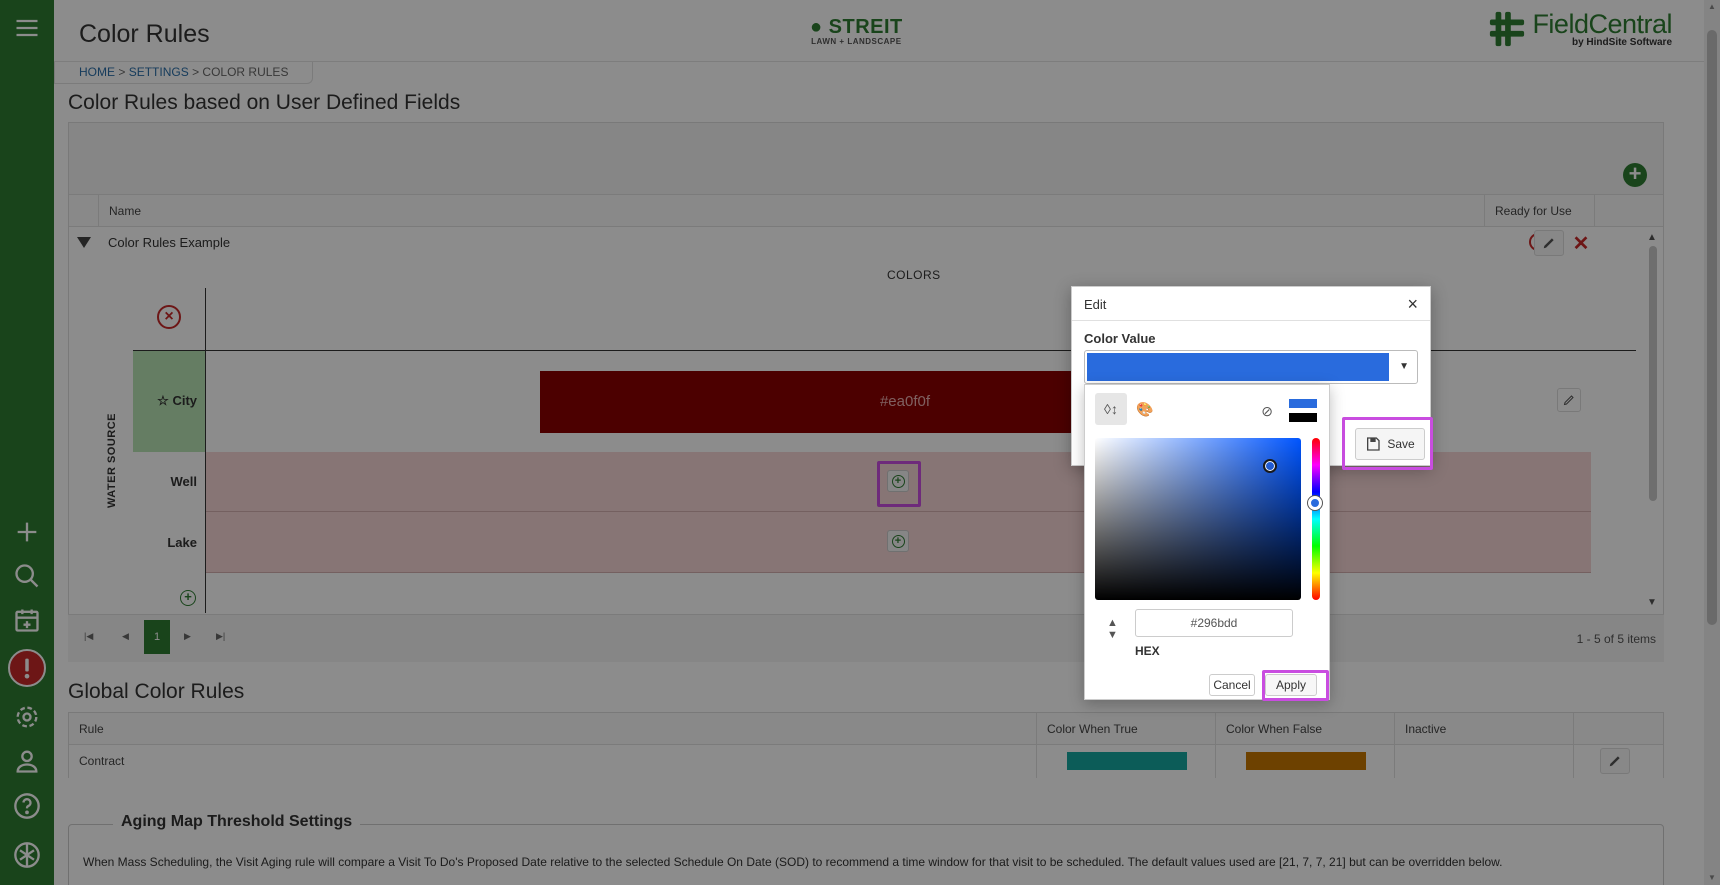  I want to click on dialog-title: Edit, so click(1095, 304).